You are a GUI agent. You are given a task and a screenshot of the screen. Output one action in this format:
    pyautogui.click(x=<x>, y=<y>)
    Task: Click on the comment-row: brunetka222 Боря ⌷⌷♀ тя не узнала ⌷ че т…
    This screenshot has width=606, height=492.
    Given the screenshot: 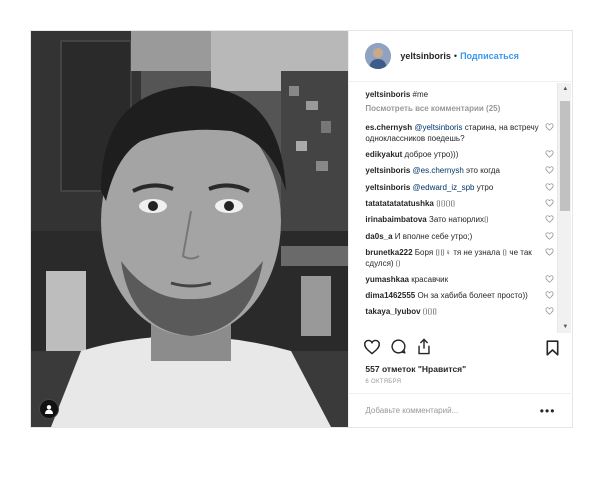 What is the action you would take?
    pyautogui.click(x=461, y=258)
    